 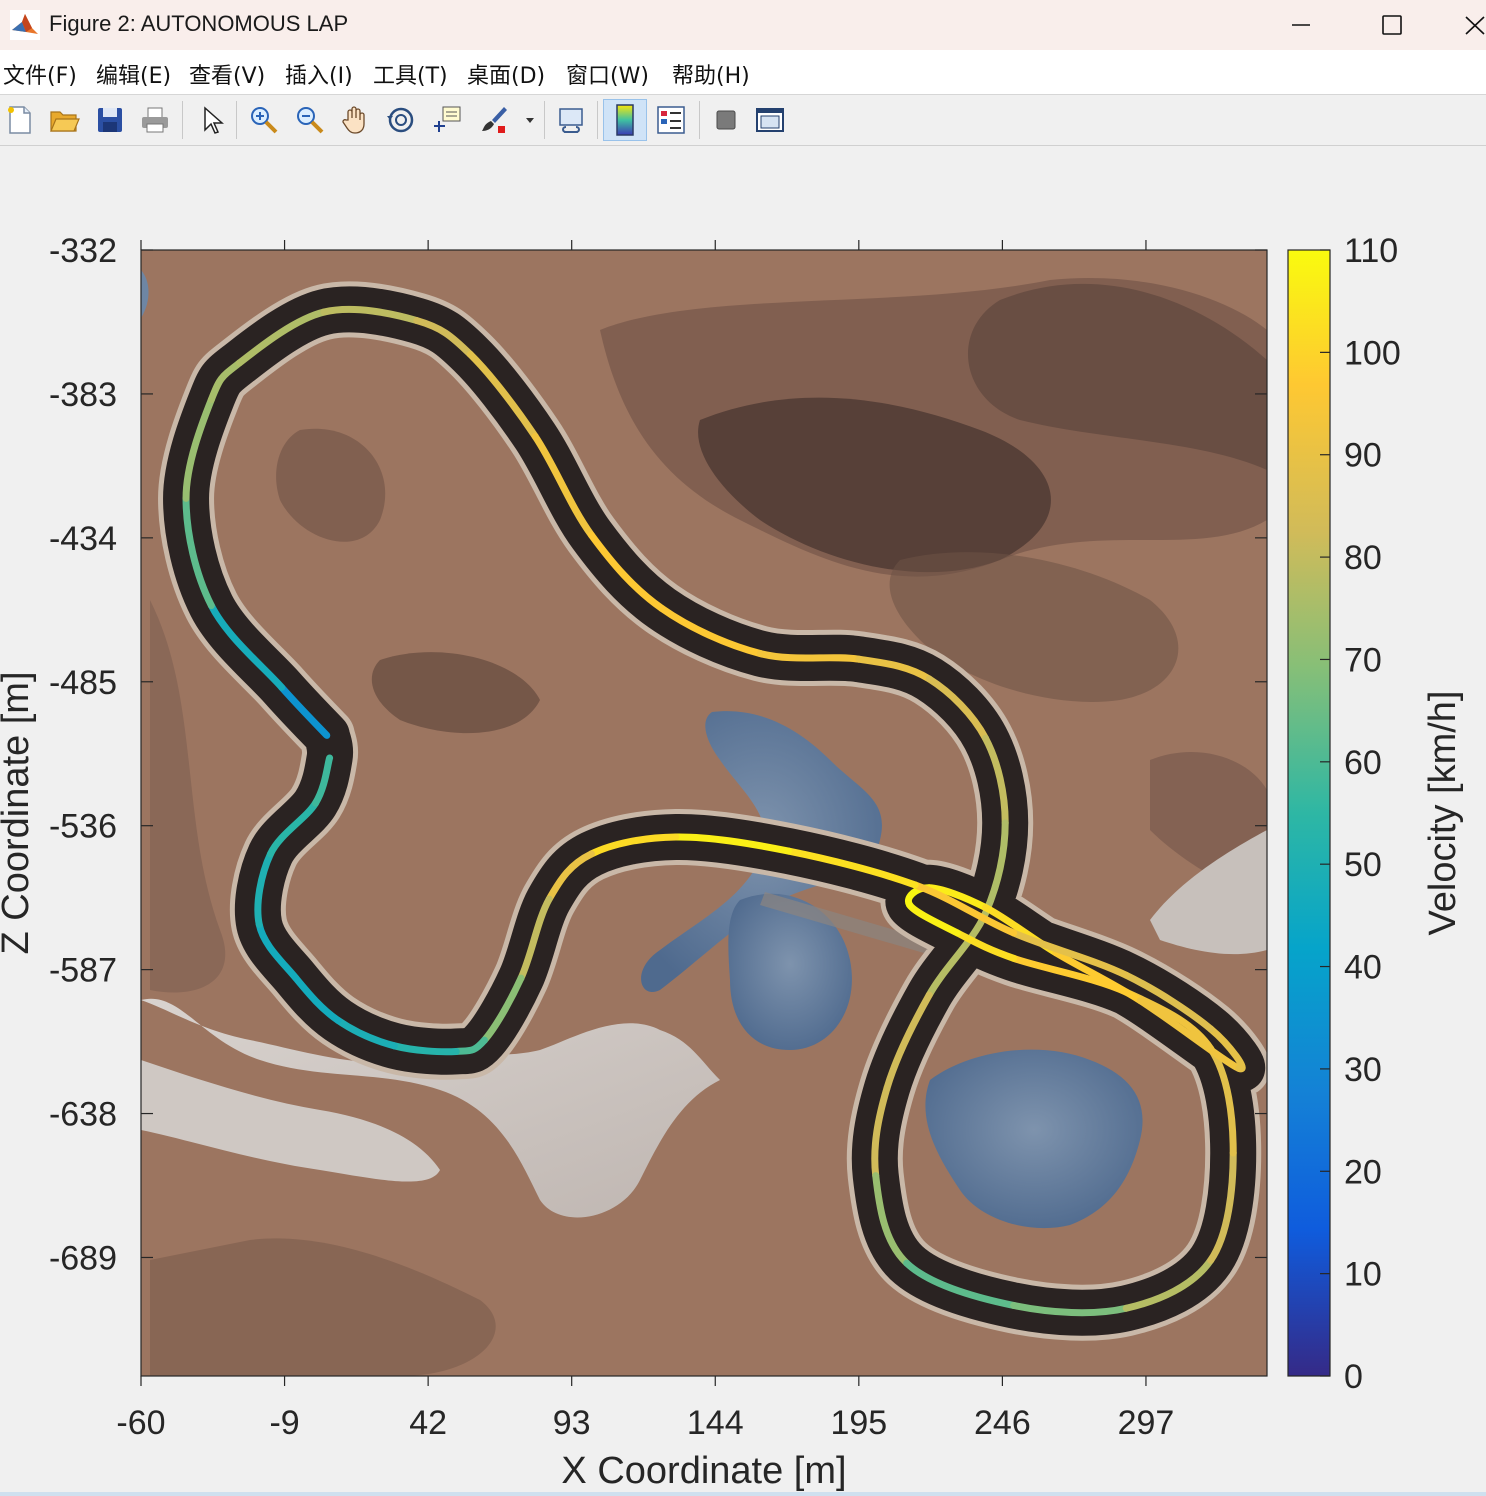 What do you see at coordinates (1363, 1070) in the screenshot?
I see `colorbar-tick-label: 30` at bounding box center [1363, 1070].